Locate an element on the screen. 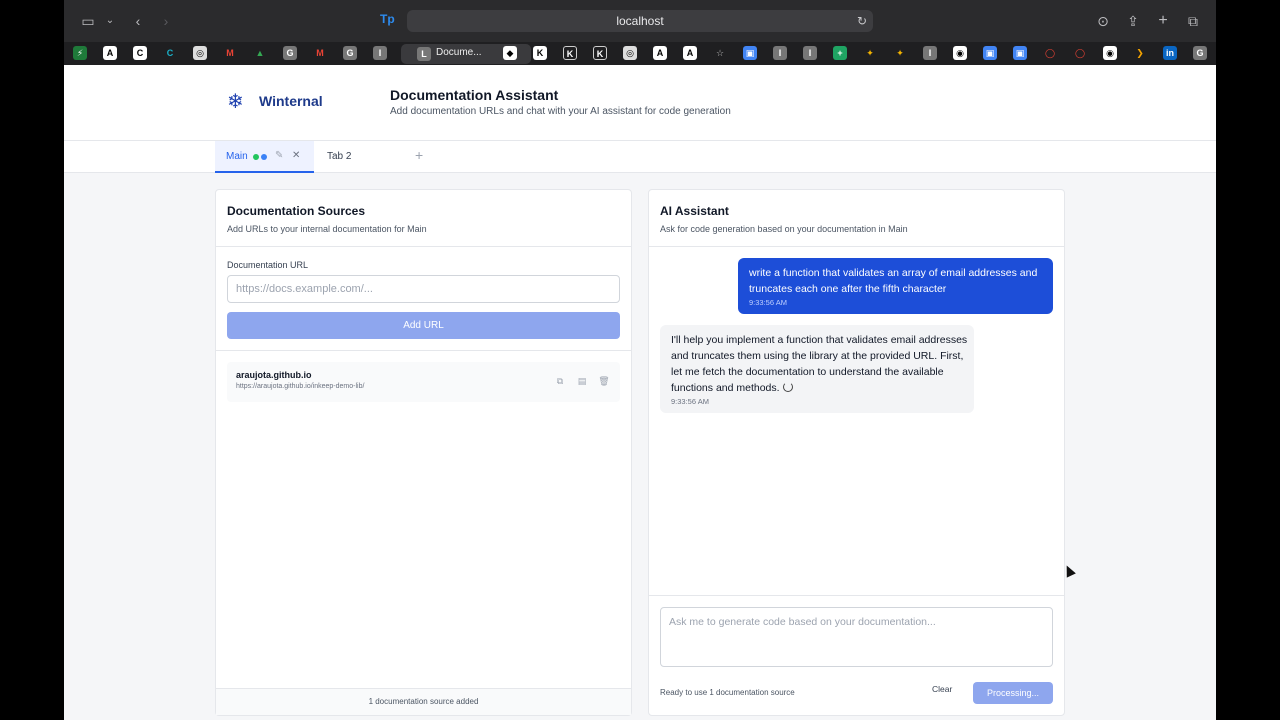  share-icon: ⇪ is located at coordinates (1133, 21).